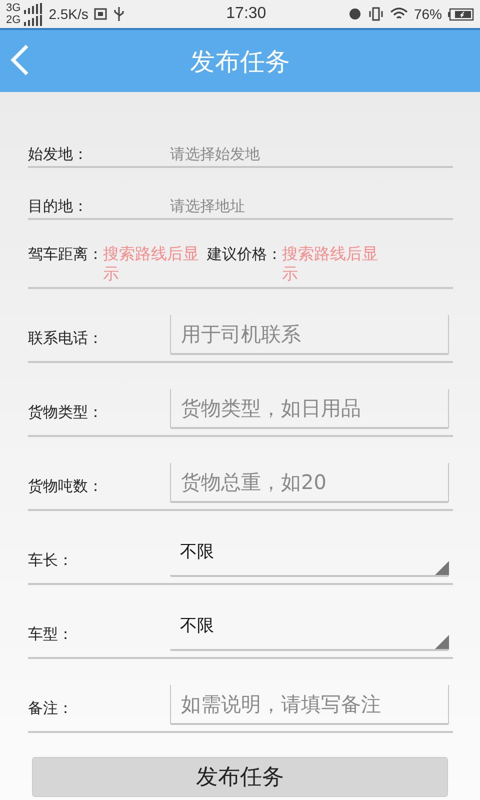  I want to click on field-label: 驾车距离：, so click(65, 254).